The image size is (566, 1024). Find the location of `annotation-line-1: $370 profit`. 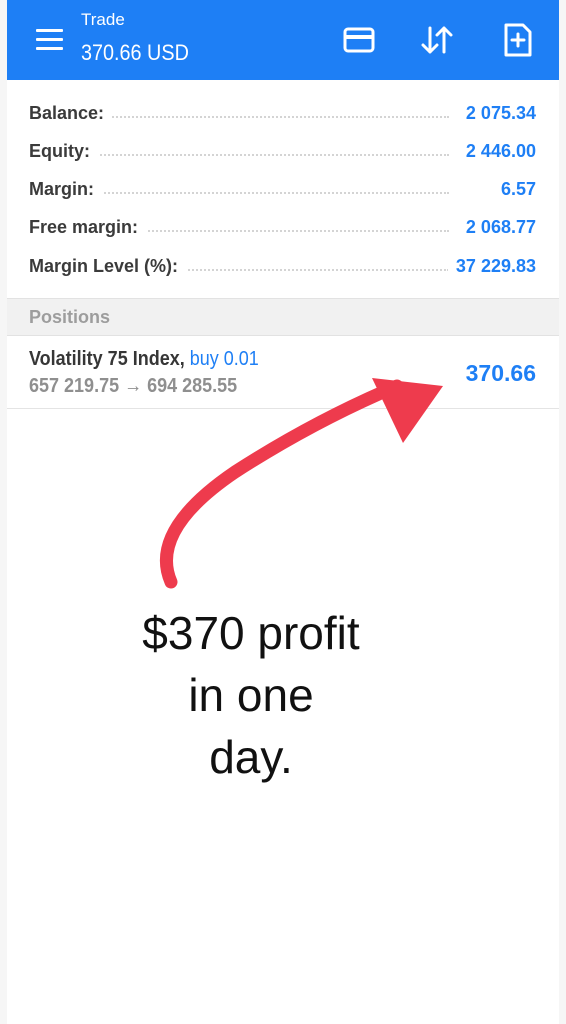

annotation-line-1: $370 profit is located at coordinates (251, 633).